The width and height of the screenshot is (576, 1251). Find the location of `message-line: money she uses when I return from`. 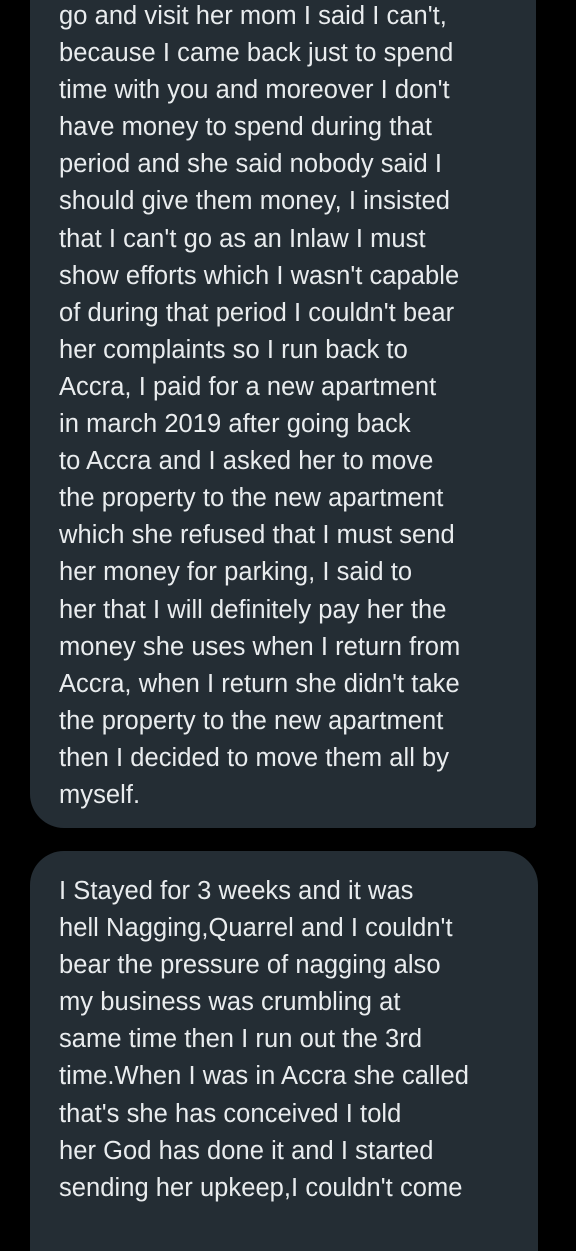

message-line: money she uses when I return from is located at coordinates (260, 646).